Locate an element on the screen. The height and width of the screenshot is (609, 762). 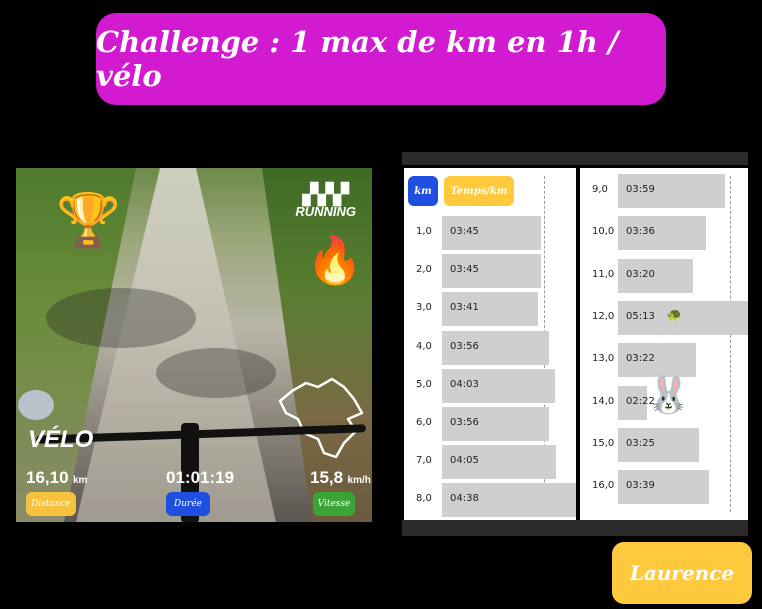
split-km: 16,0 is located at coordinates (603, 486).